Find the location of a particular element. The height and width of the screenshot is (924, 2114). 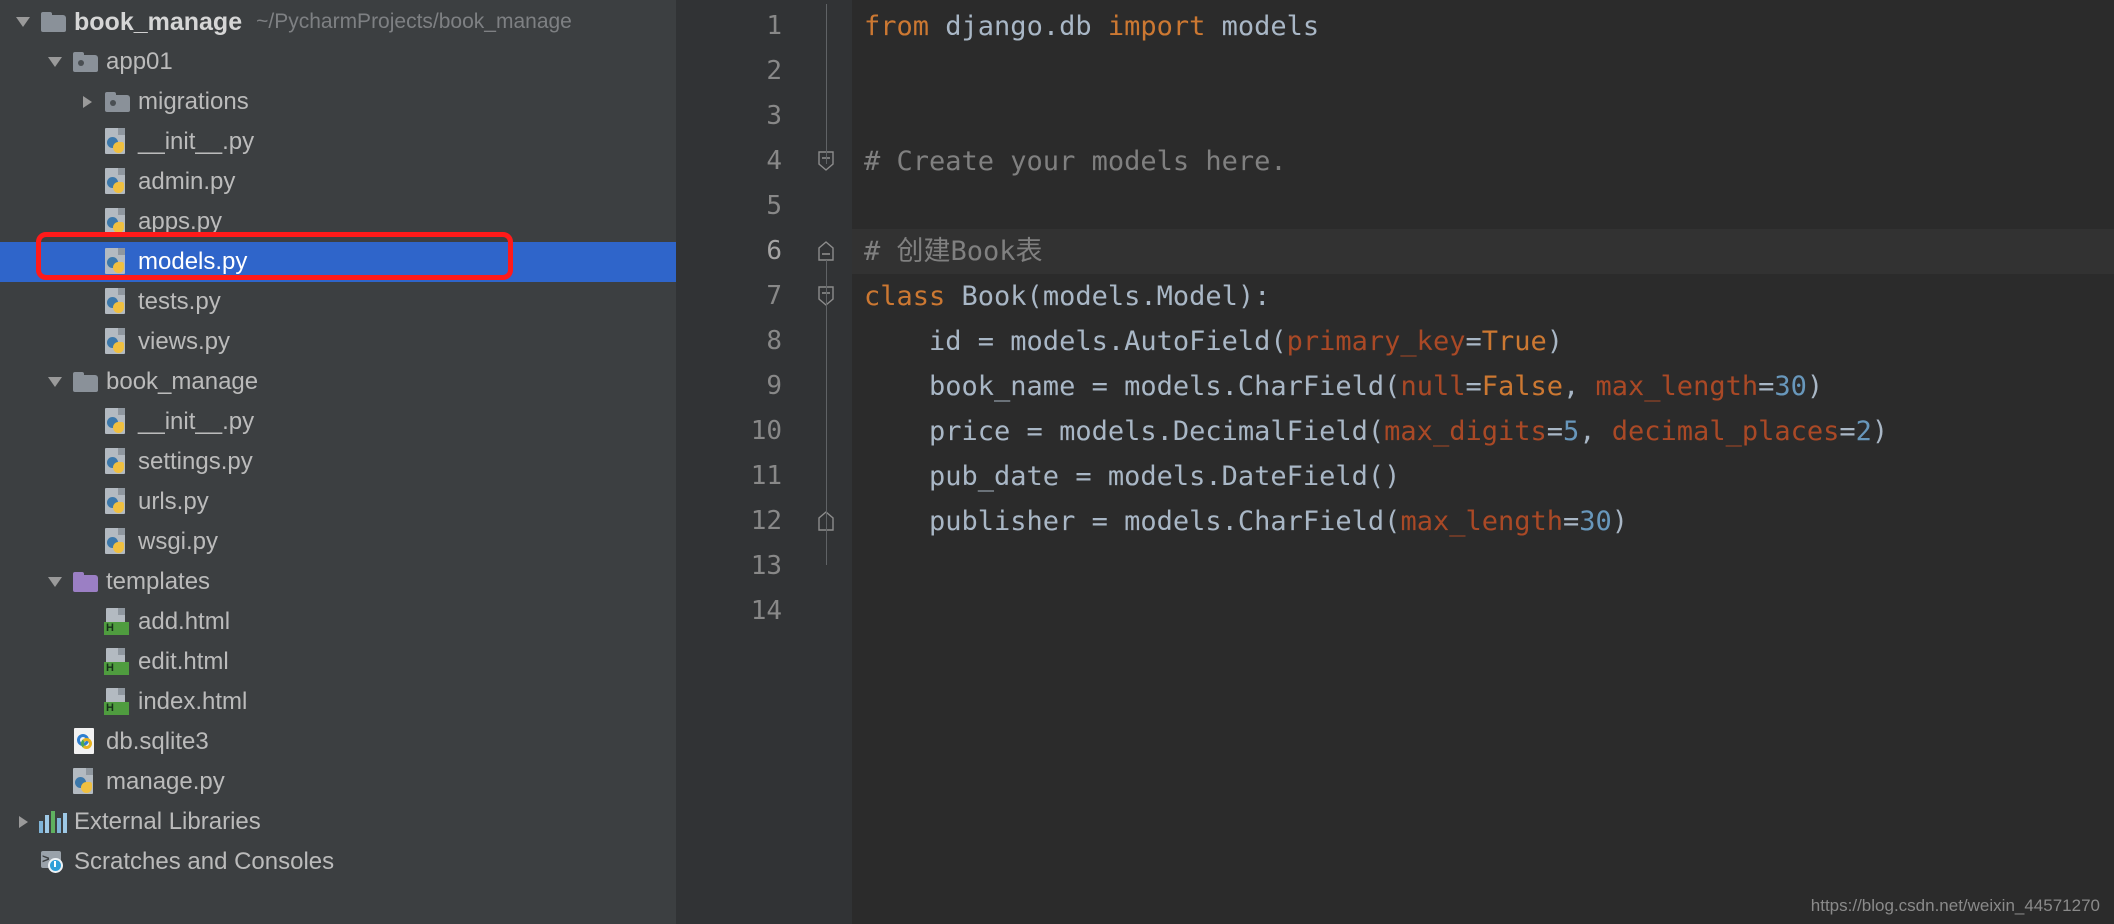

tree-item-label: admin.py is located at coordinates (187, 181).